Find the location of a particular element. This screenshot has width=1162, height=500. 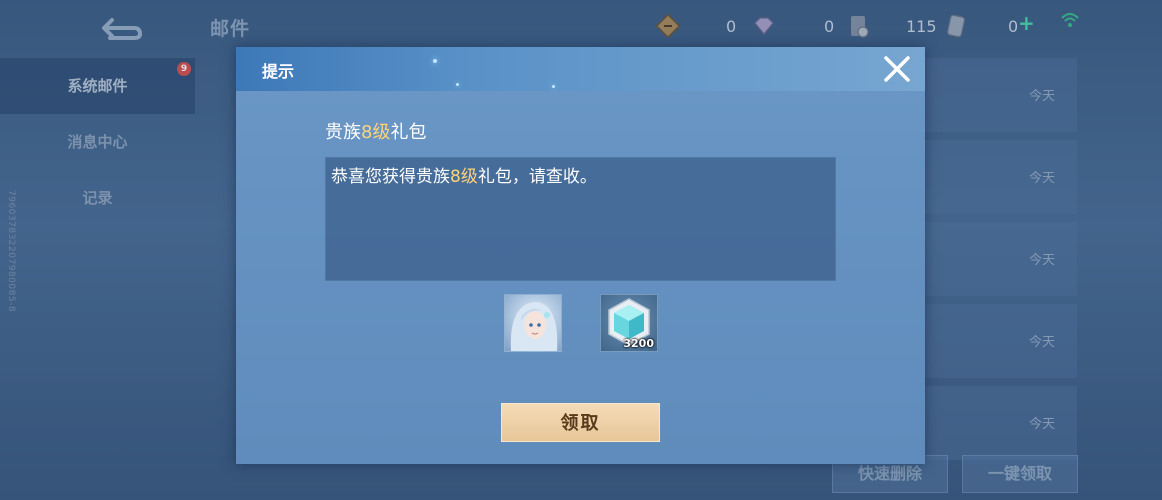

close-icon is located at coordinates (897, 69).